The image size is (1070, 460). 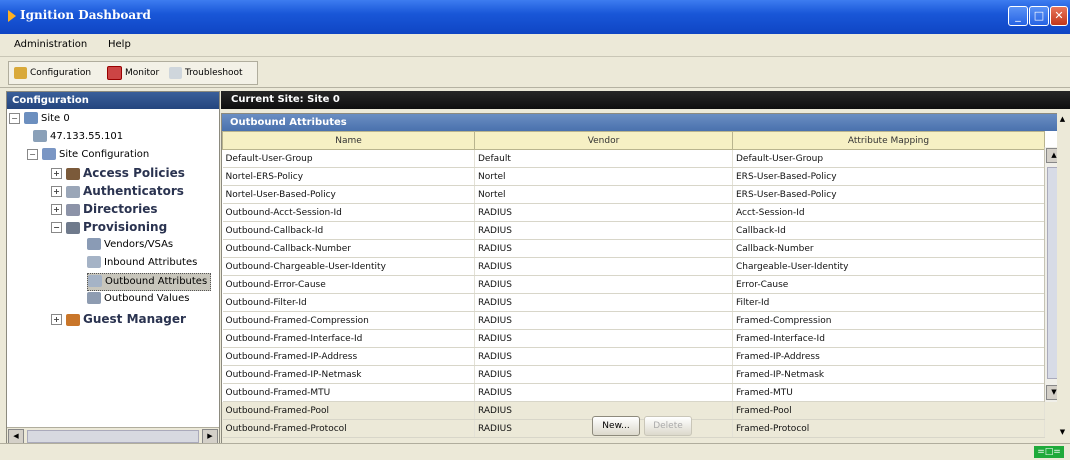 I want to click on table-row: Outbound-Filter-Id RADIUS Filter-Id, so click(x=633, y=302).